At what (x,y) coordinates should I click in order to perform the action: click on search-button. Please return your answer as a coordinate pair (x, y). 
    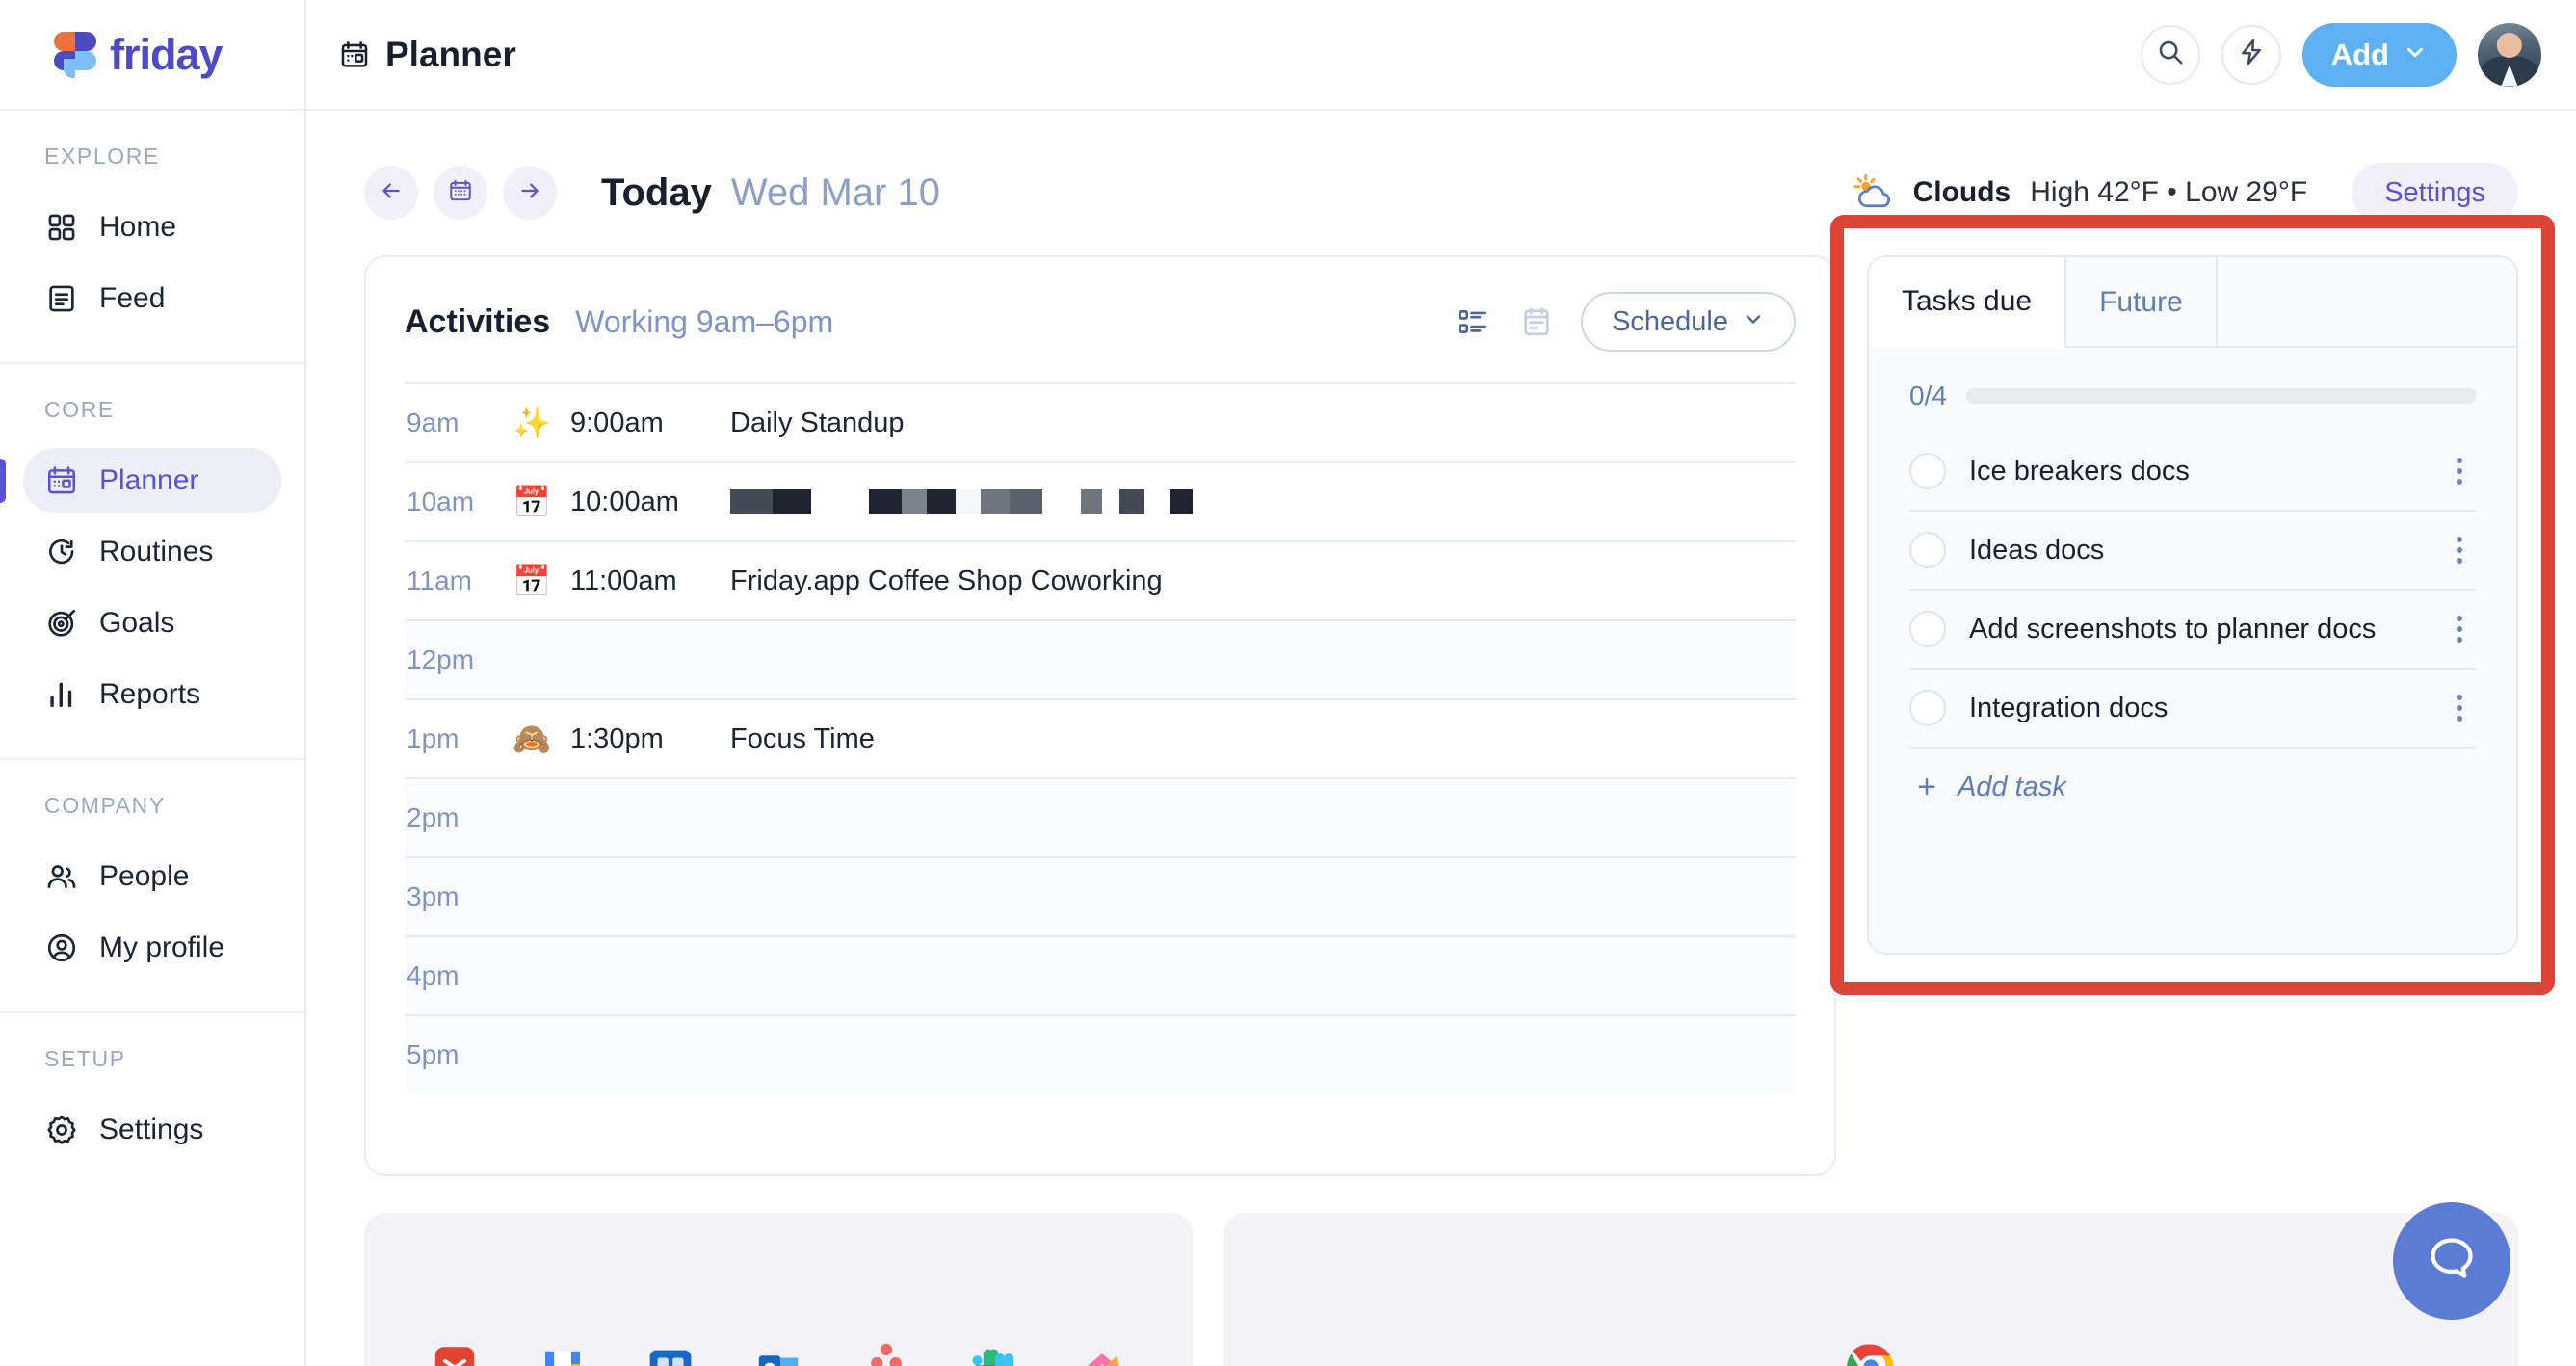
    Looking at the image, I should click on (2170, 54).